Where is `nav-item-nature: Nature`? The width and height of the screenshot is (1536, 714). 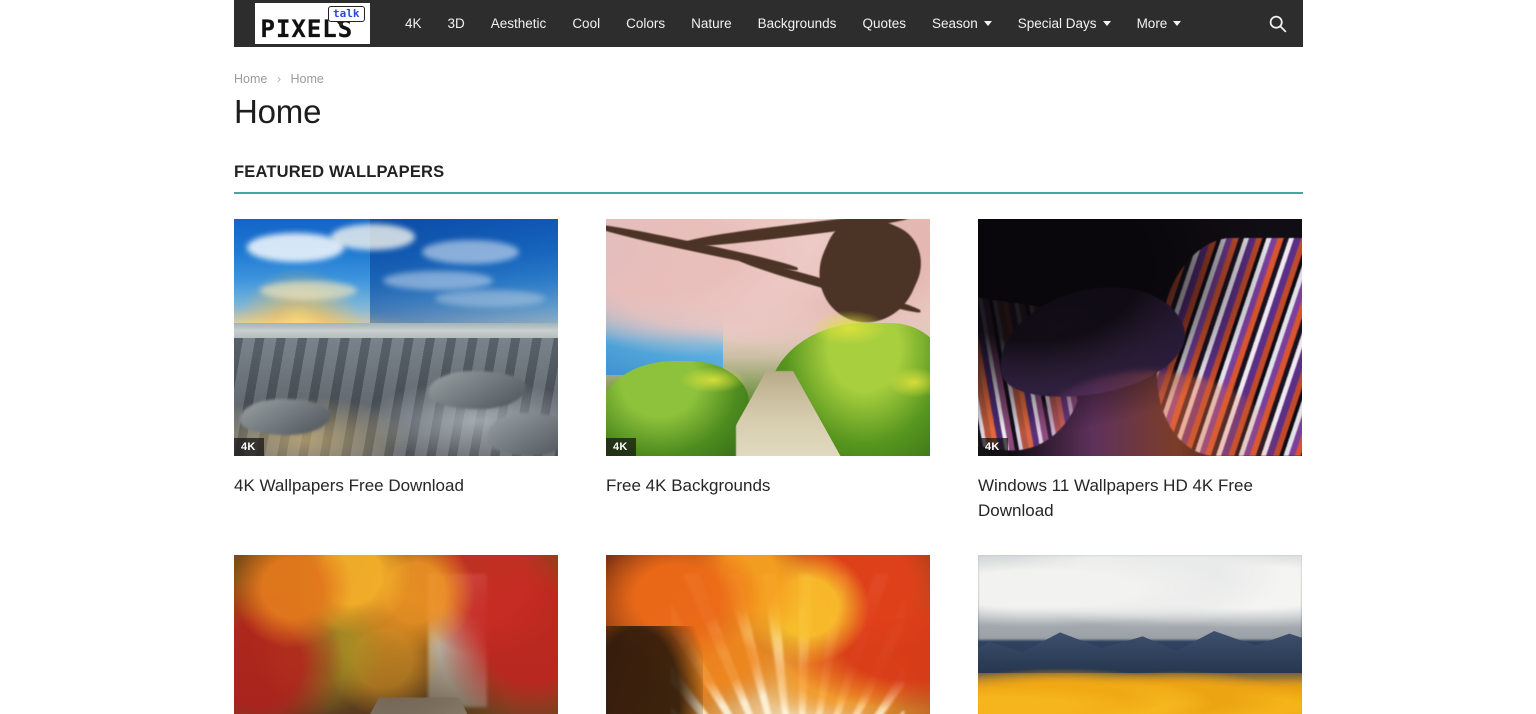
nav-item-nature: Nature is located at coordinates (711, 23).